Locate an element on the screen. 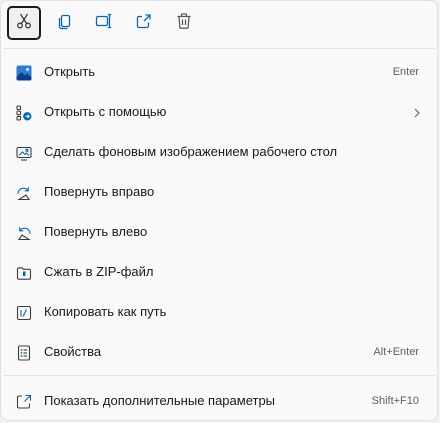 The image size is (440, 423). share-icon is located at coordinates (144, 23).